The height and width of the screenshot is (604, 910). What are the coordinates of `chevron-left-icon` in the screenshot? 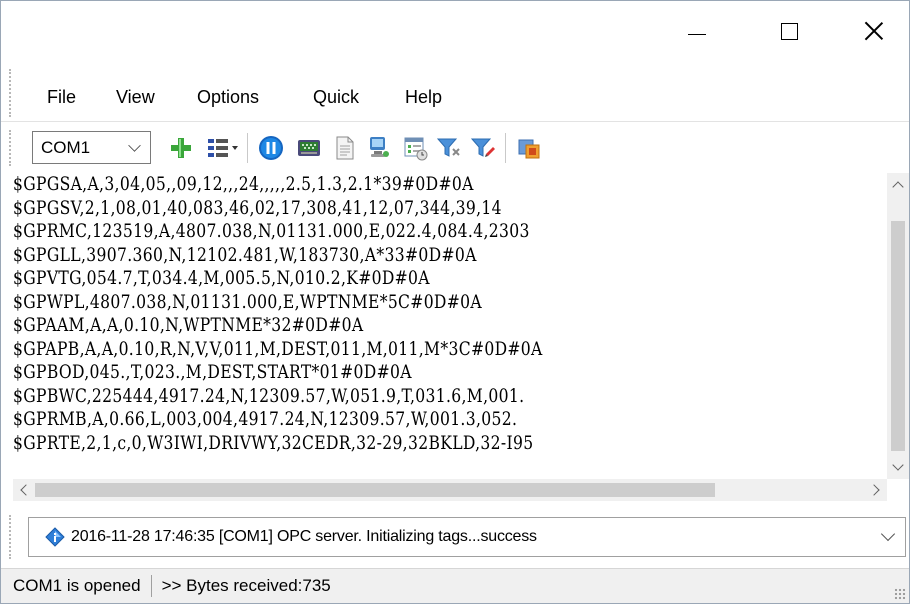 It's located at (26, 490).